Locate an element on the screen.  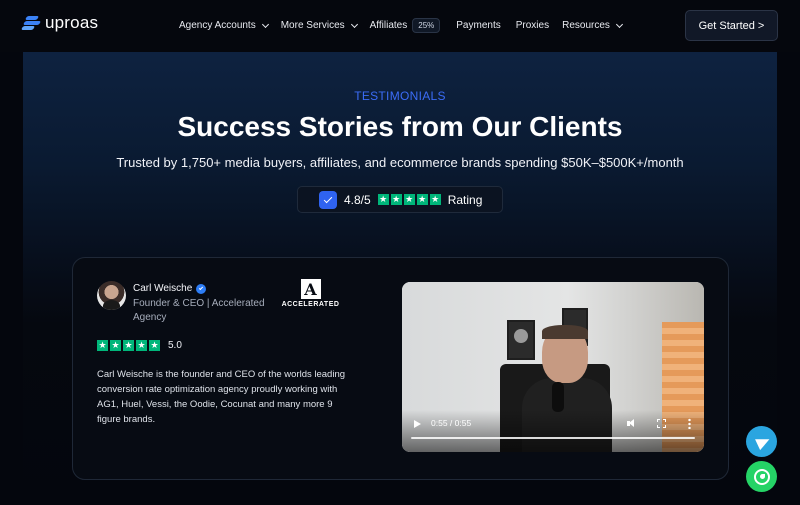
author-name: Carl Weische is located at coordinates (163, 288).